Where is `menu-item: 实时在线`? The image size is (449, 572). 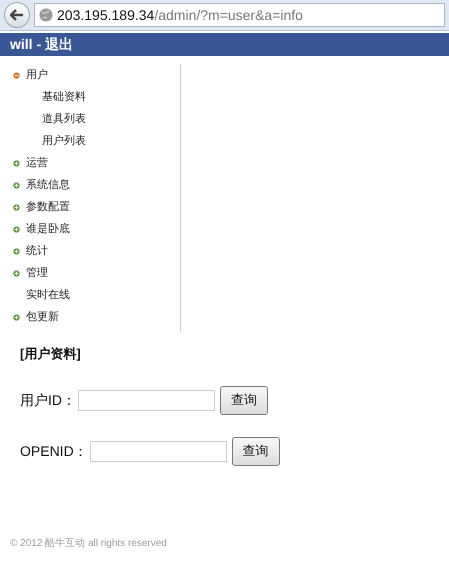 menu-item: 实时在线 is located at coordinates (48, 295).